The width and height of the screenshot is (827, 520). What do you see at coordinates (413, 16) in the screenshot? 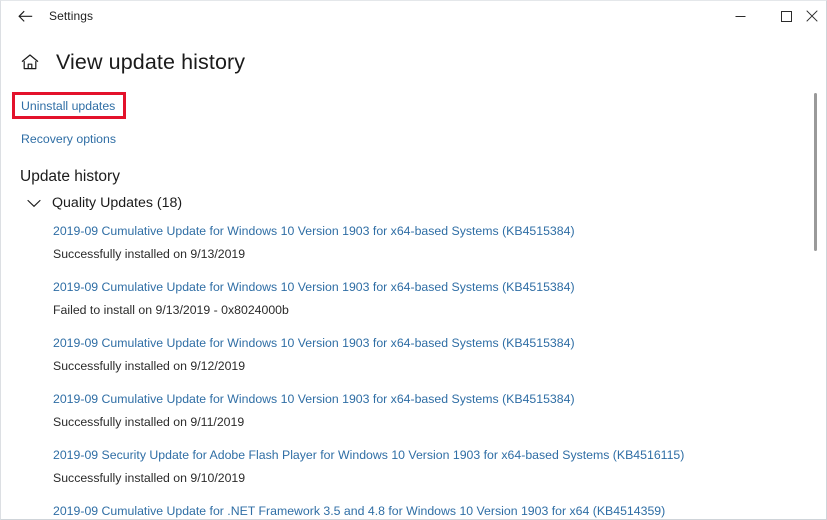
I see `title-bar: Settings` at bounding box center [413, 16].